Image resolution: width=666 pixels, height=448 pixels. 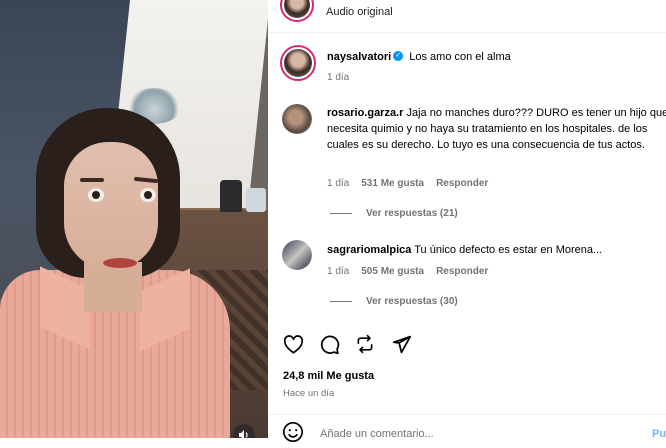 What do you see at coordinates (328, 376) in the screenshot?
I see `likes-count: 24,8 mil Me gusta` at bounding box center [328, 376].